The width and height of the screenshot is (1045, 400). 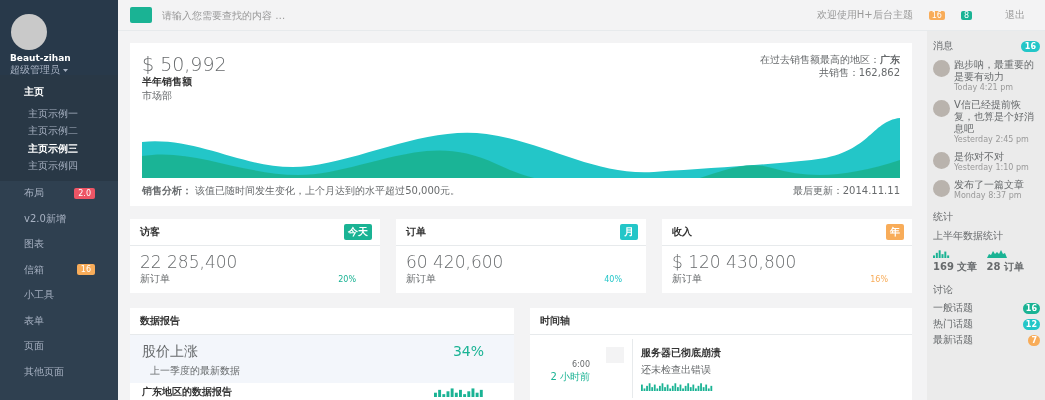 What do you see at coordinates (997, 117) in the screenshot?
I see `message-text: V信已经提前恢复，也算是个好消息吧` at bounding box center [997, 117].